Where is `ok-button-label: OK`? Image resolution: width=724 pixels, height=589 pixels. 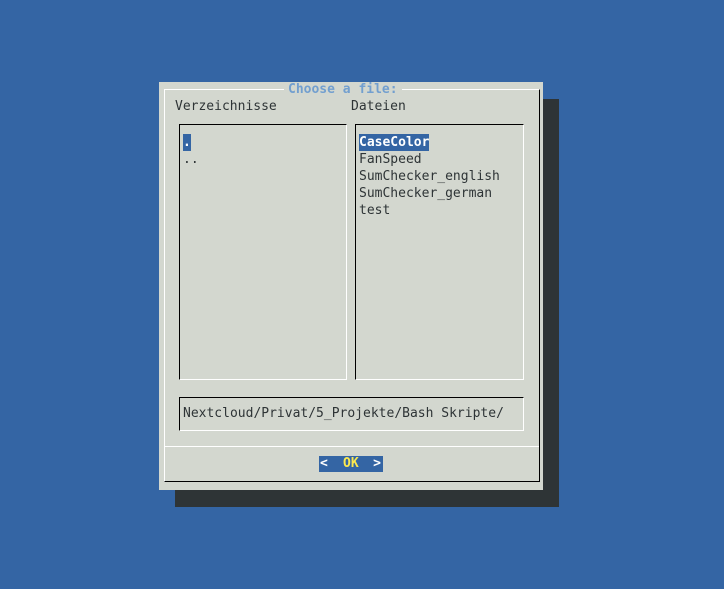 ok-button-label: OK is located at coordinates (351, 463).